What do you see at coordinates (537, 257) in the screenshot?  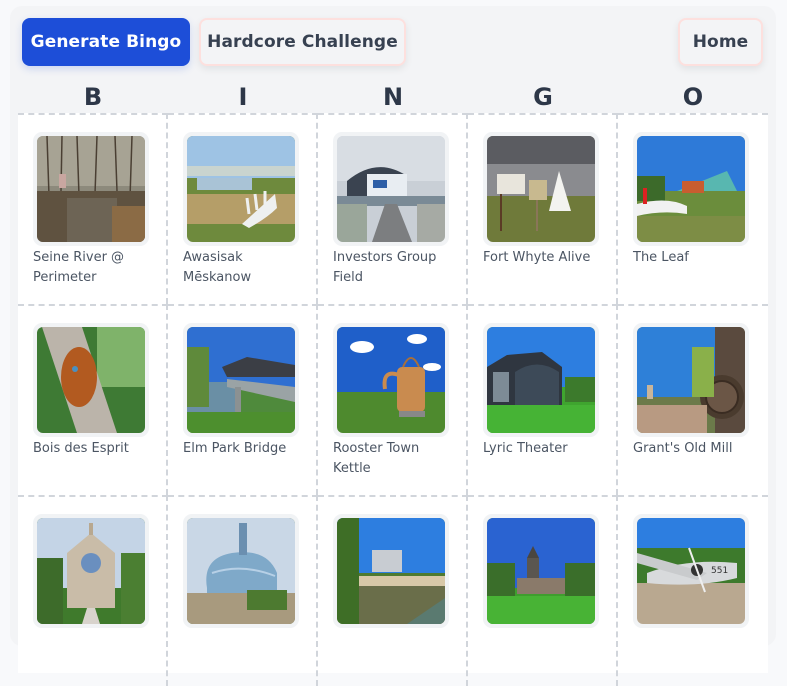 I see `cell-label: Fort Whyte Alive` at bounding box center [537, 257].